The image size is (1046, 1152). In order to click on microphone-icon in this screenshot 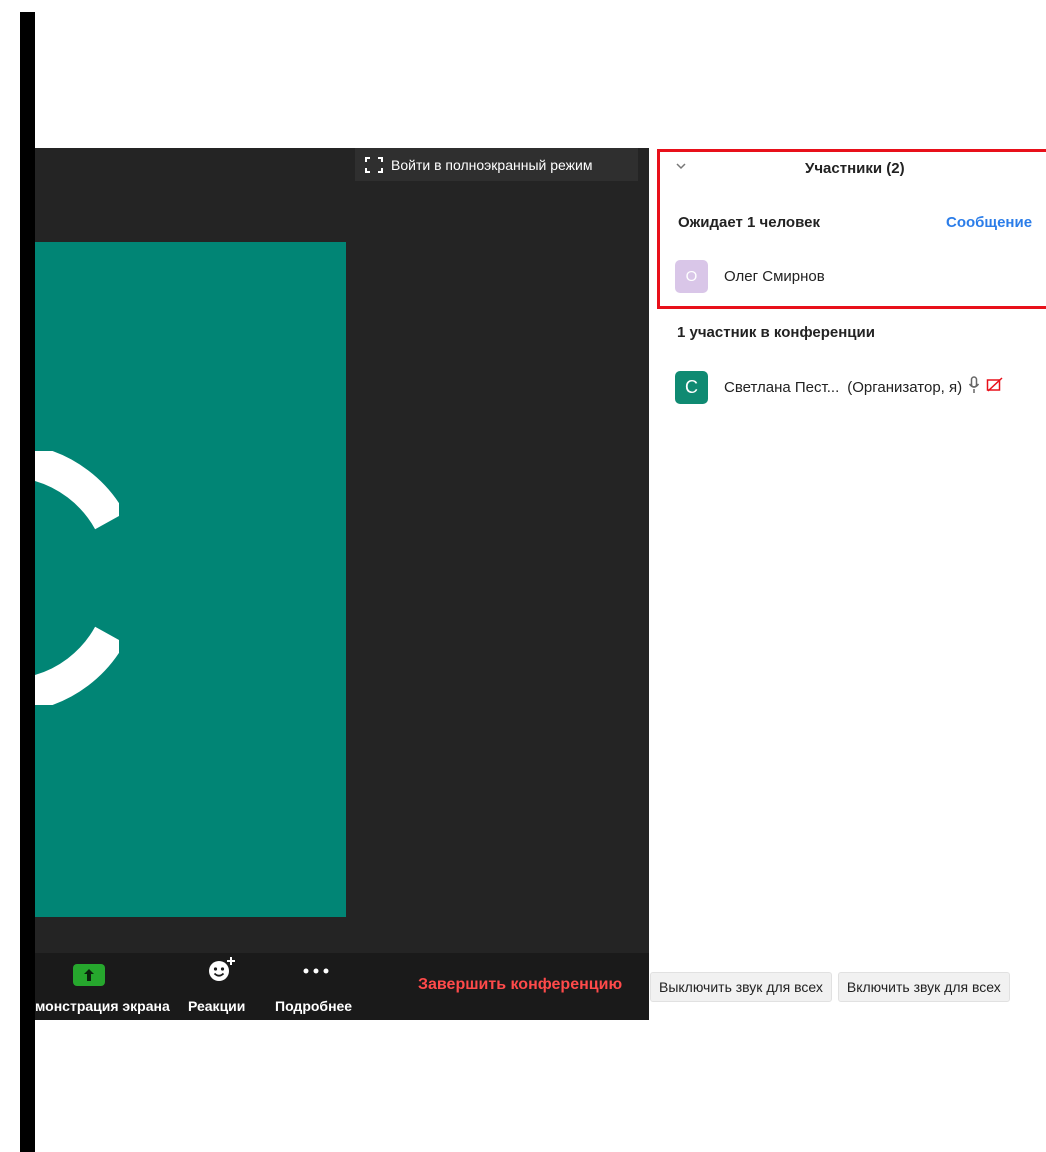, I will do `click(974, 387)`.